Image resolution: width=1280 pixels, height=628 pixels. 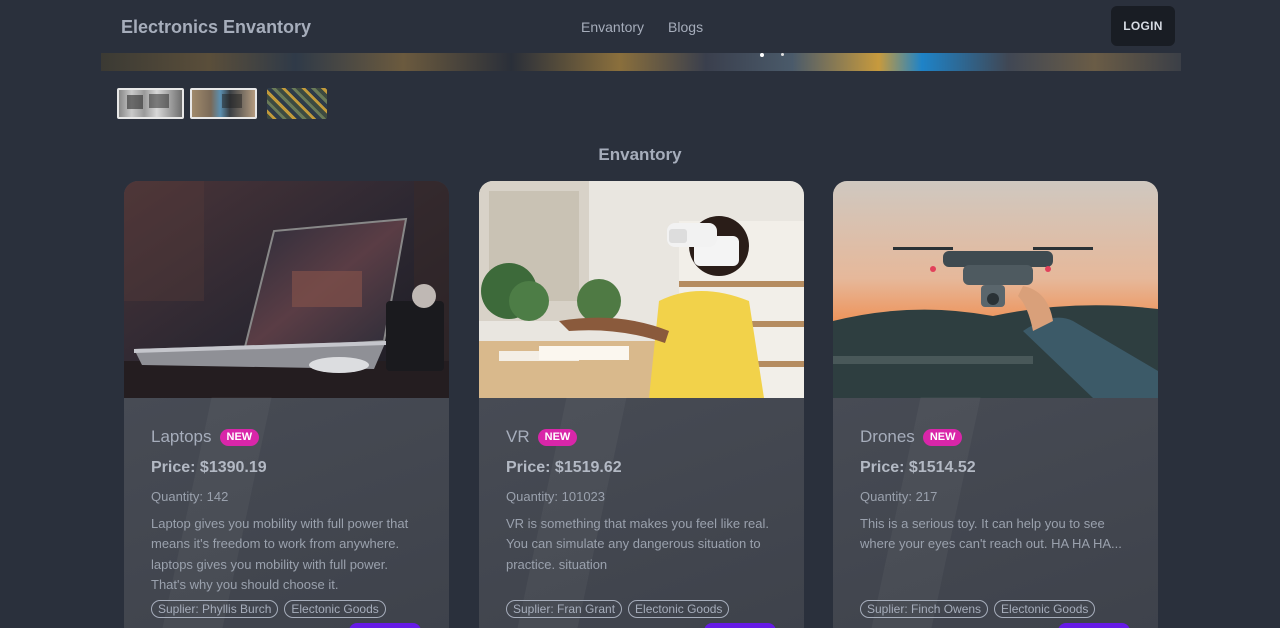 What do you see at coordinates (887, 436) in the screenshot?
I see `card-title: Drones` at bounding box center [887, 436].